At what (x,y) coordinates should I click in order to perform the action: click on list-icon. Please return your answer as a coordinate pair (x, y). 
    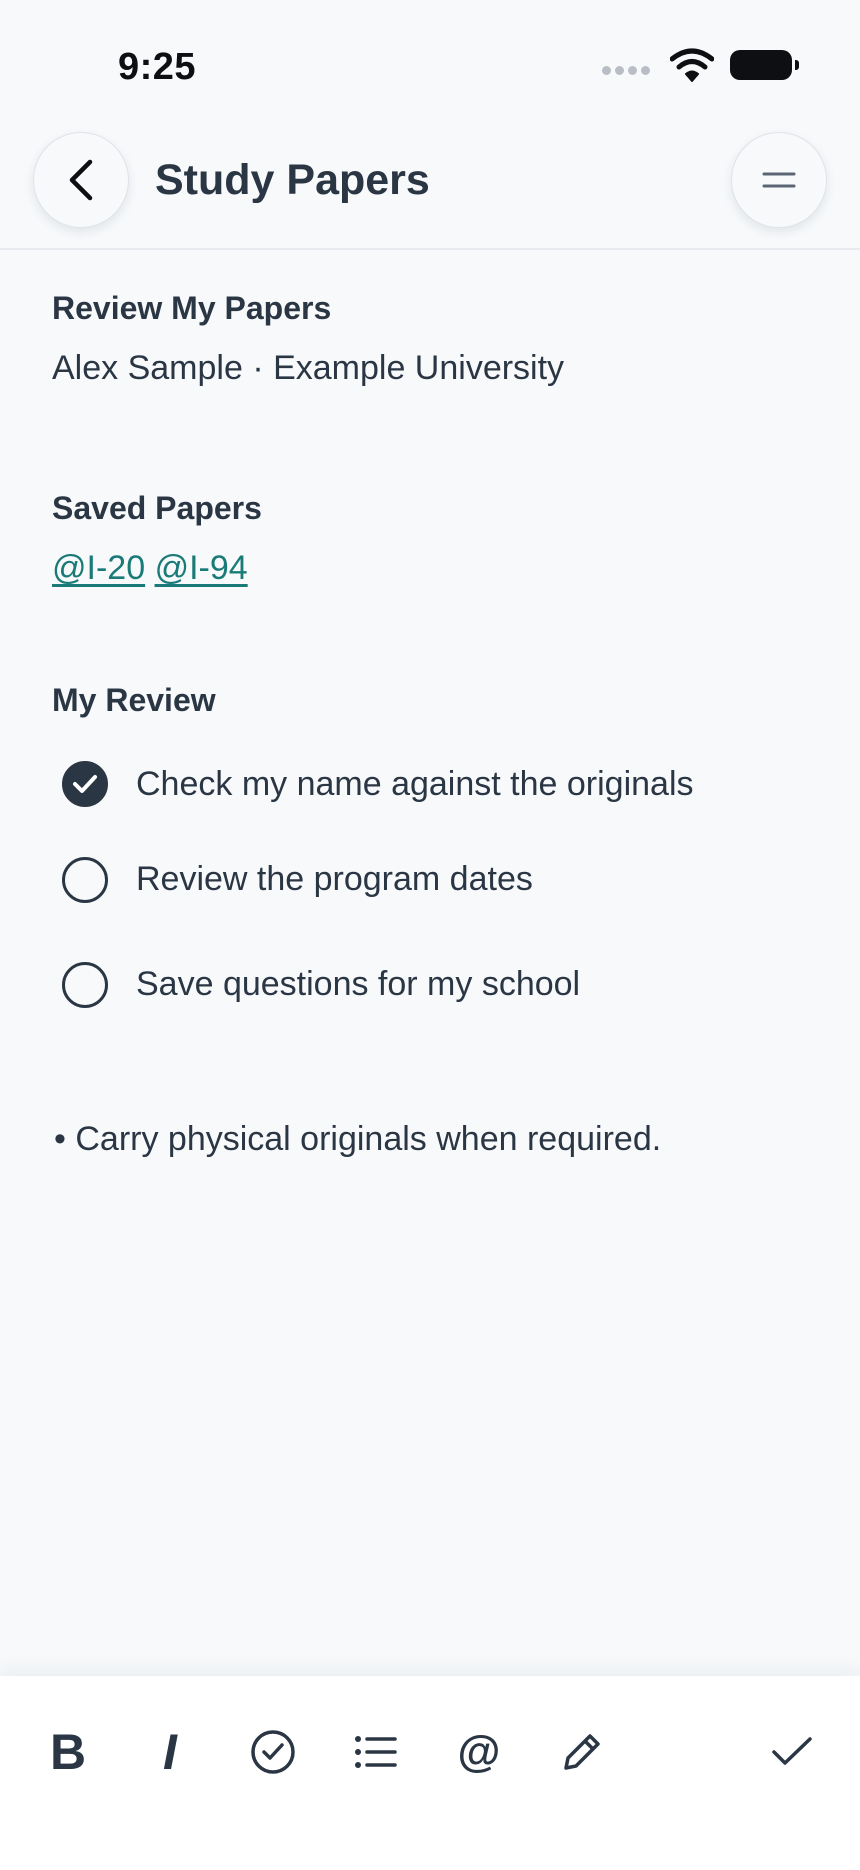
    Looking at the image, I should click on (376, 1752).